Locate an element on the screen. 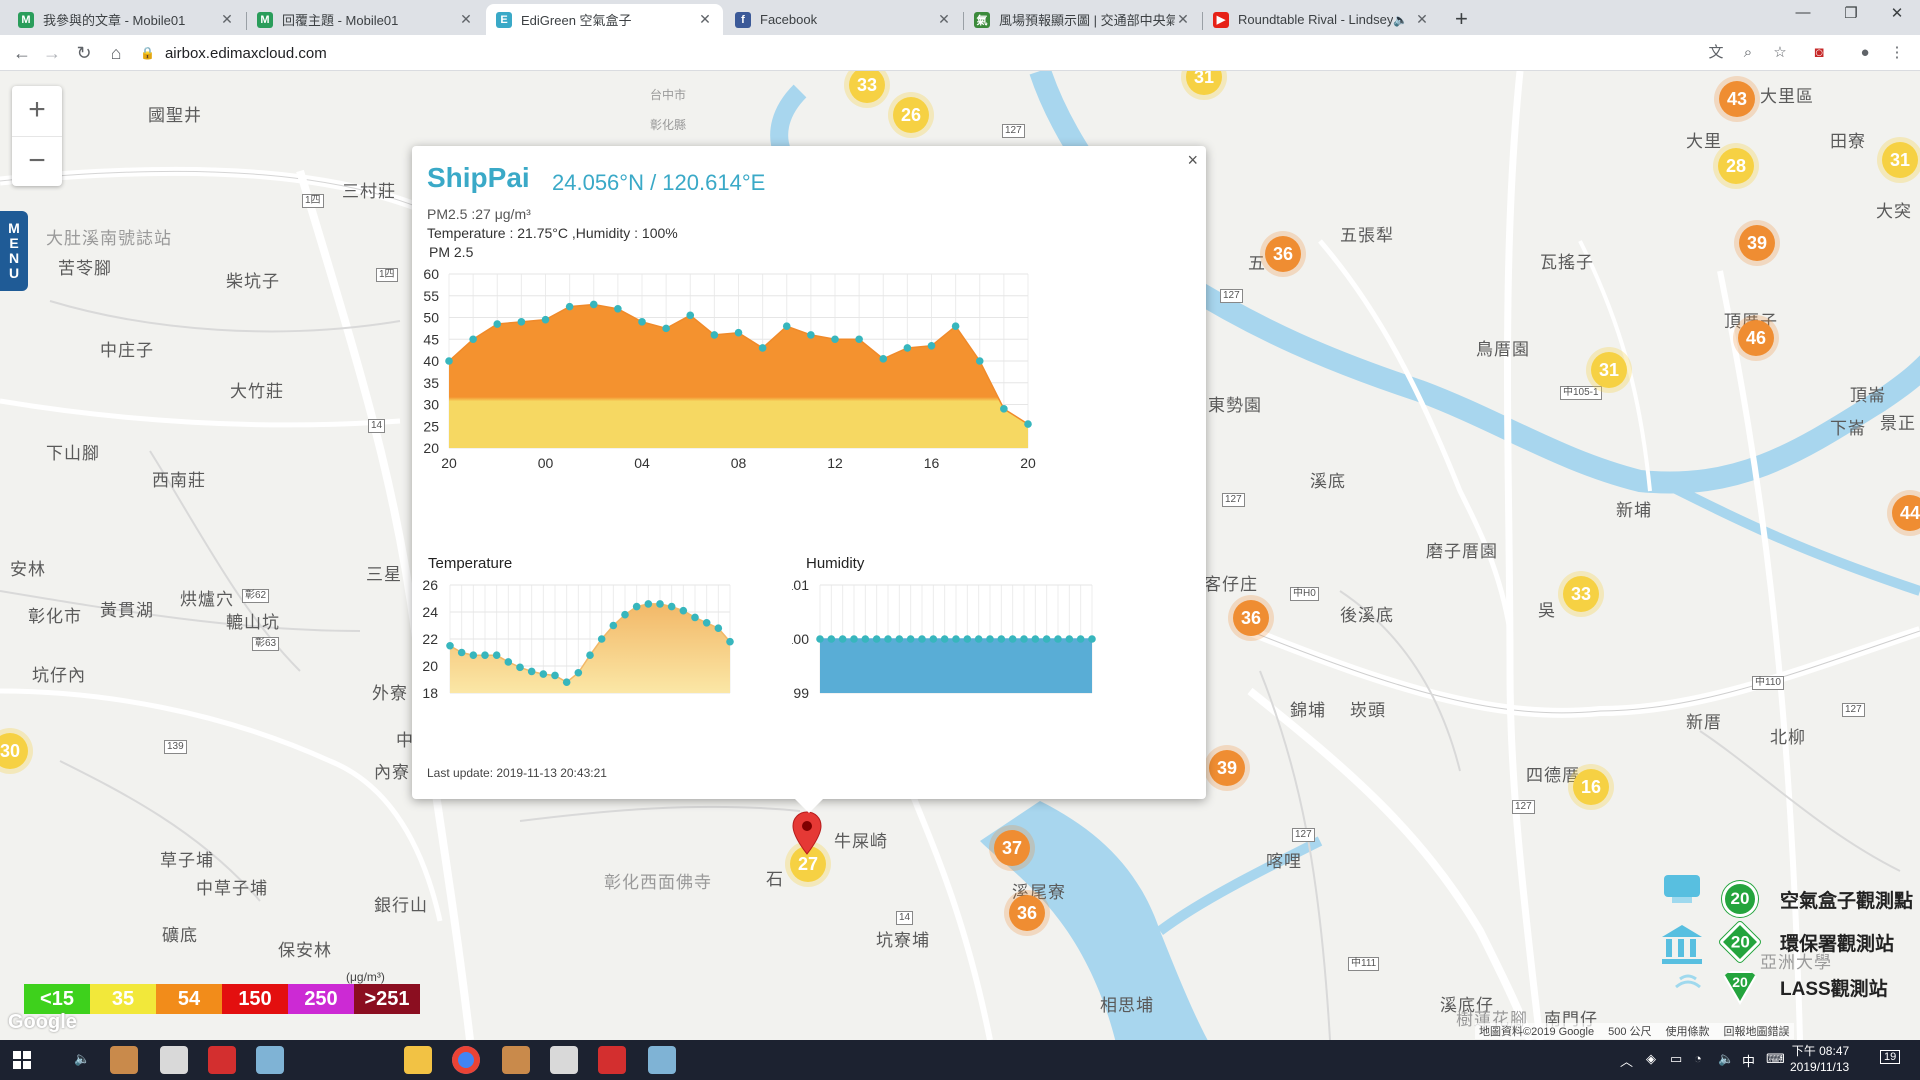 This screenshot has width=1920, height=1080. windows-taskbar: 🔈 ︿ ◈ ▭ ◔ 🔈 中 ⌨ 下午 08:47 2019/11/13 19 is located at coordinates (960, 1060).